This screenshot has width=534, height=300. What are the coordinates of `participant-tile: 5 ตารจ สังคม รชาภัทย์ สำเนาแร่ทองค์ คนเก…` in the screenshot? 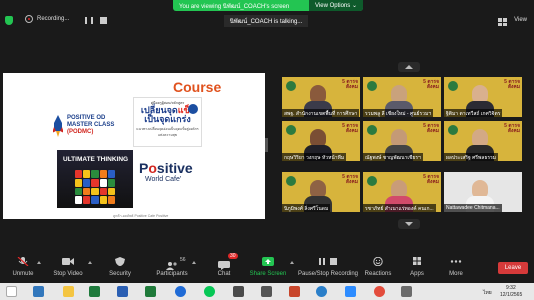 It's located at (402, 192).